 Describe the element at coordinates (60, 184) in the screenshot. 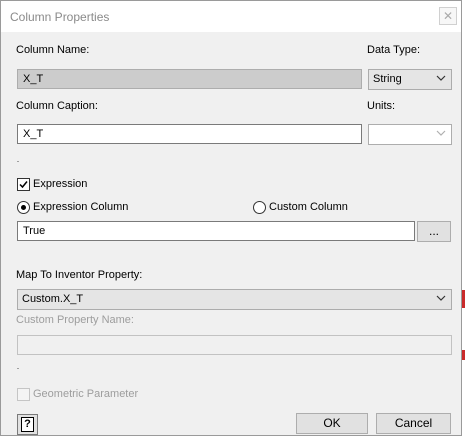

I see `expression-label: Expression` at that location.